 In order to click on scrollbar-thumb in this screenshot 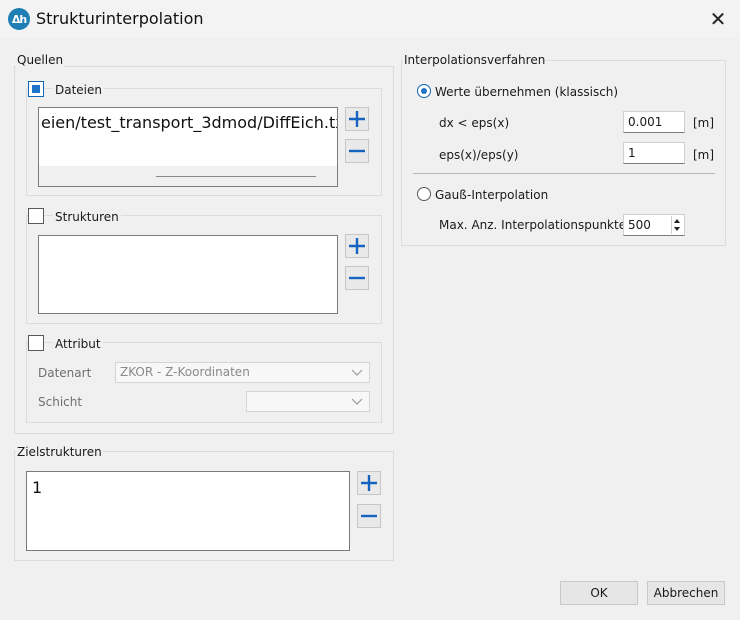, I will do `click(236, 176)`.